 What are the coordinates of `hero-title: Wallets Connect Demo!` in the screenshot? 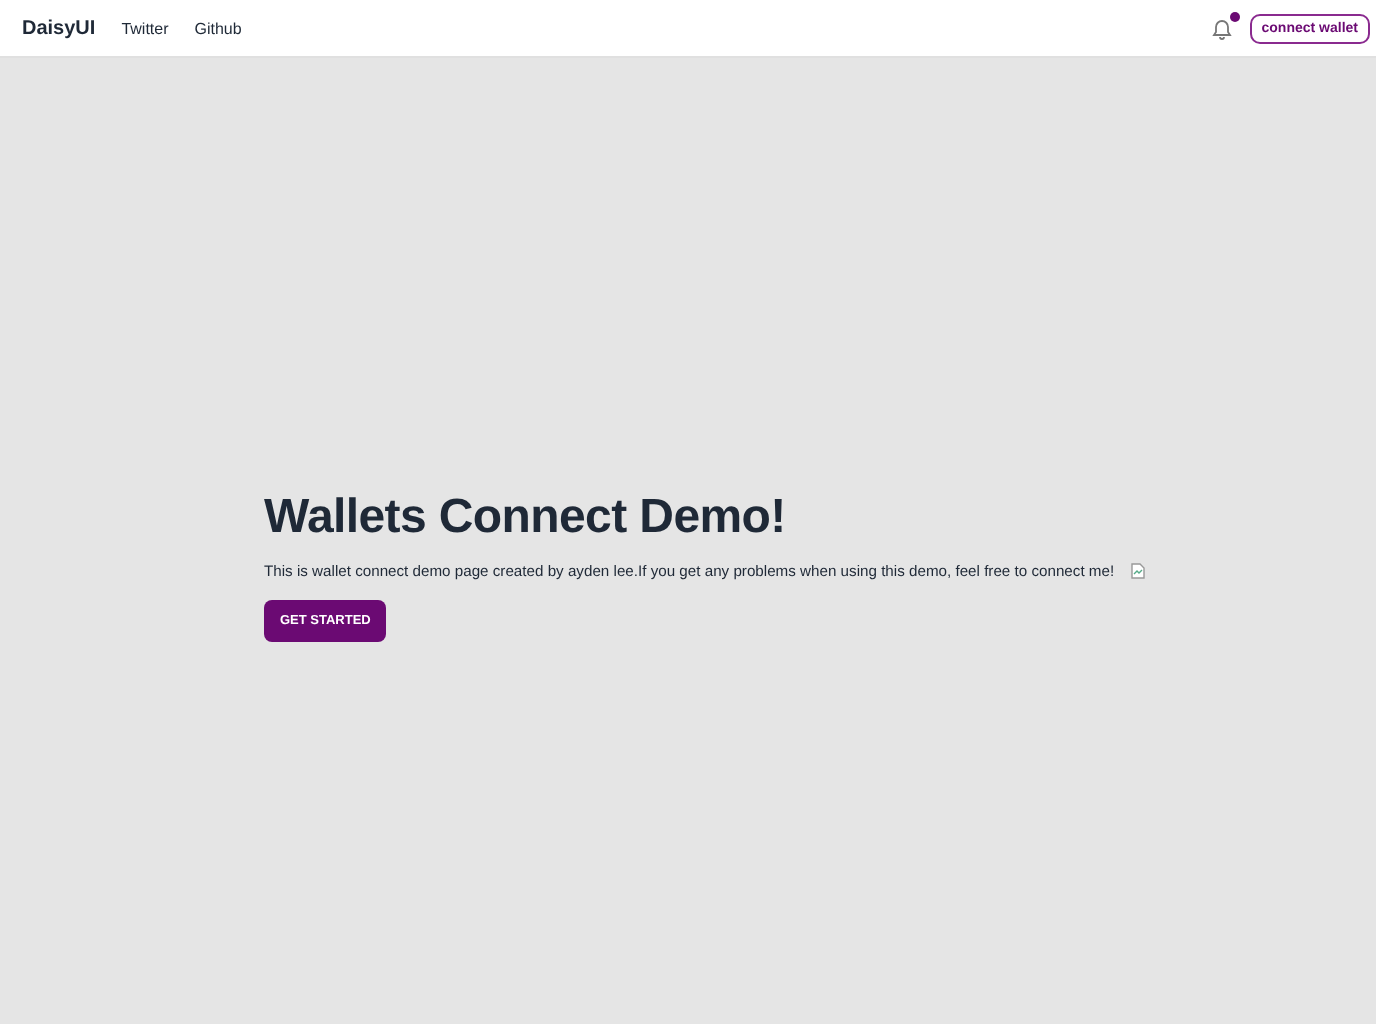 It's located at (525, 518).